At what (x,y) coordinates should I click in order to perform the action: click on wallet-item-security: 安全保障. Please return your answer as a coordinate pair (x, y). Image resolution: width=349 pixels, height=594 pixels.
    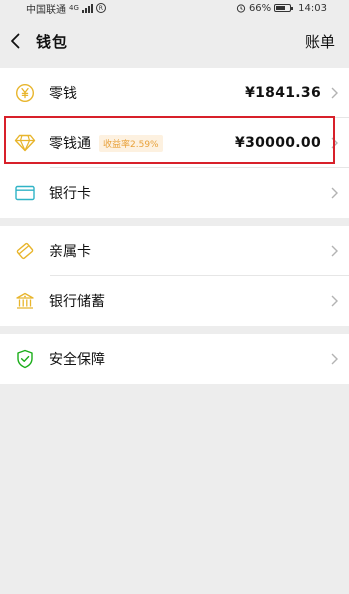
    Looking at the image, I should click on (174, 359).